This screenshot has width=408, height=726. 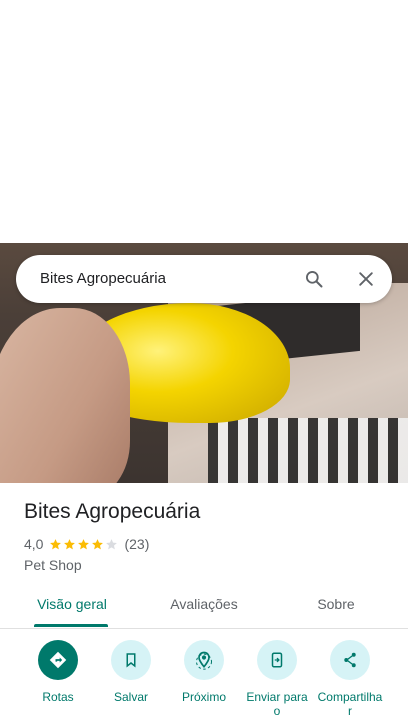 What do you see at coordinates (203, 697) in the screenshot?
I see `nearby-label: Próximo` at bounding box center [203, 697].